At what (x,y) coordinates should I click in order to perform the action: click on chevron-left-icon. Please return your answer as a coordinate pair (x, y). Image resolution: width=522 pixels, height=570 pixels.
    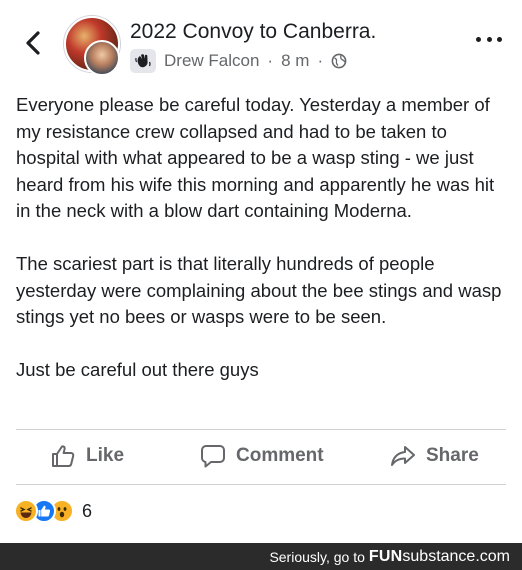
    Looking at the image, I should click on (33, 43).